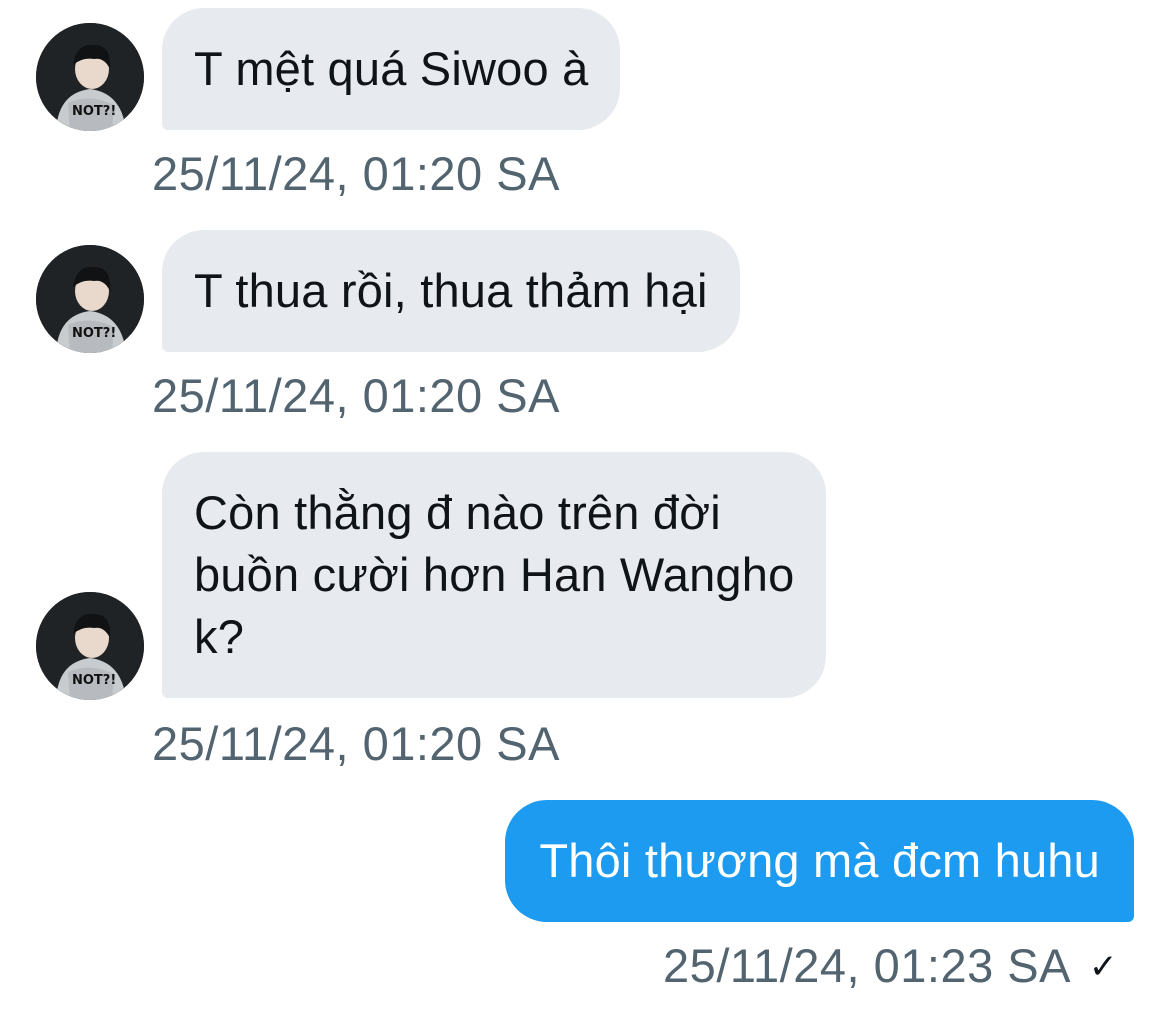  I want to click on incoming-message-bubble: T mệt quá Siwoo à, so click(391, 69).